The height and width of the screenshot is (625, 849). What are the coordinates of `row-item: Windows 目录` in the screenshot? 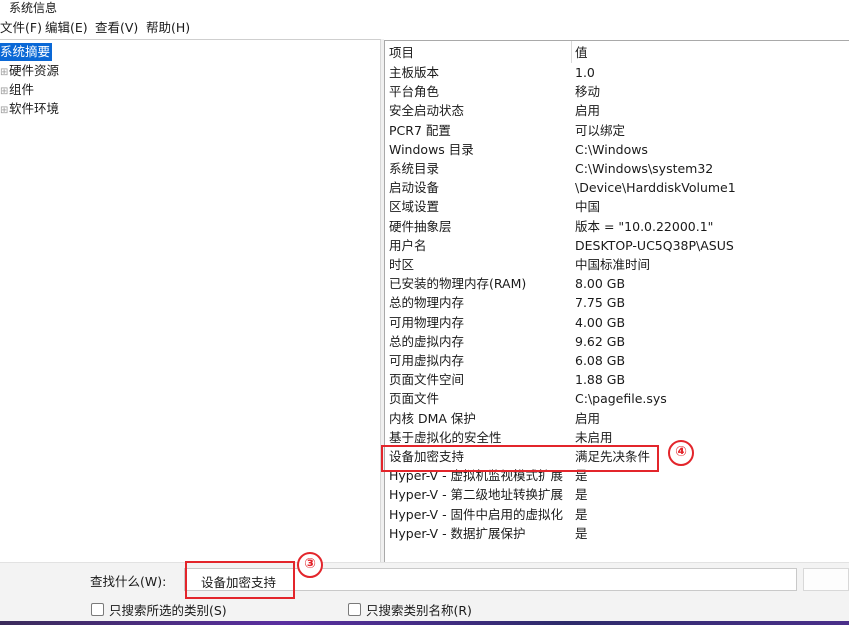 It's located at (431, 149).